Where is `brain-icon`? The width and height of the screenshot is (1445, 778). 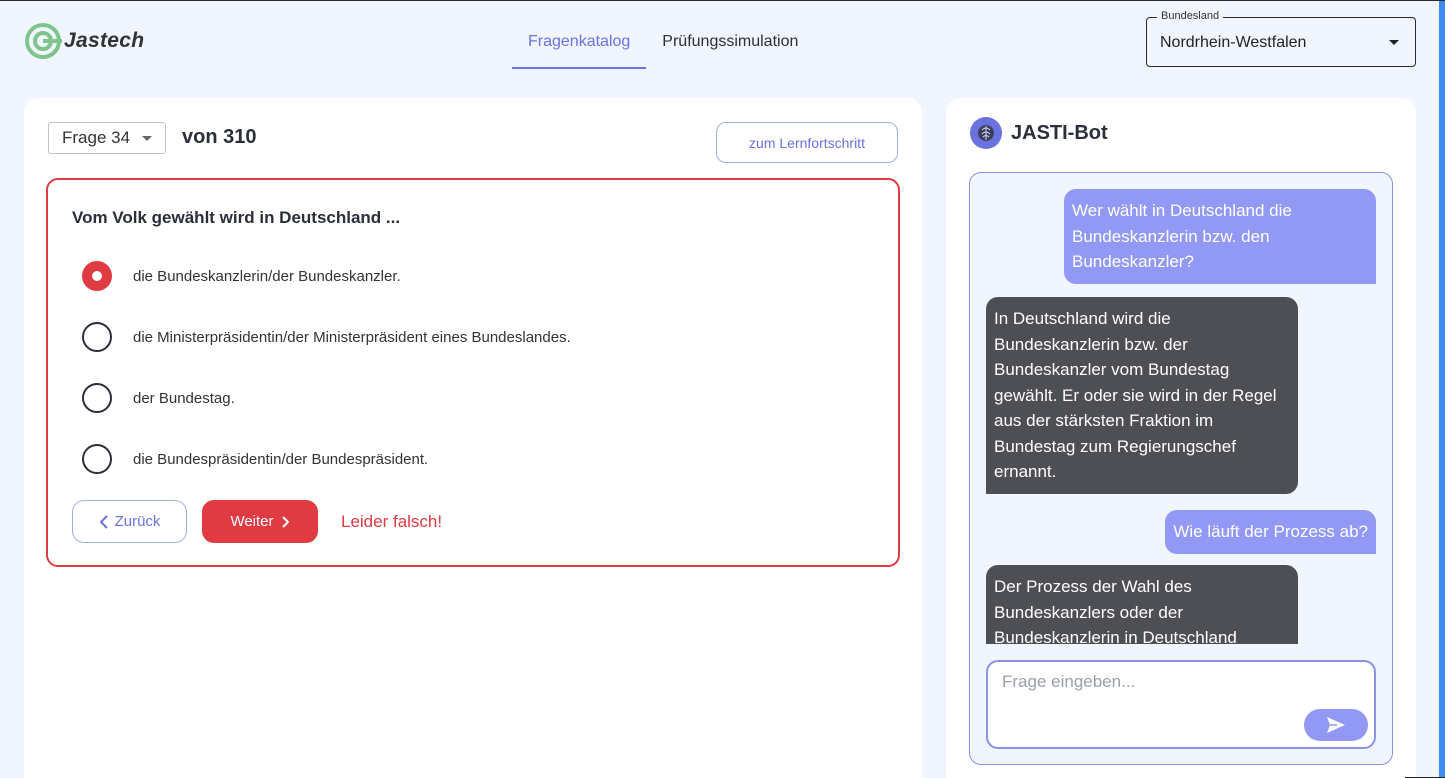
brain-icon is located at coordinates (986, 133).